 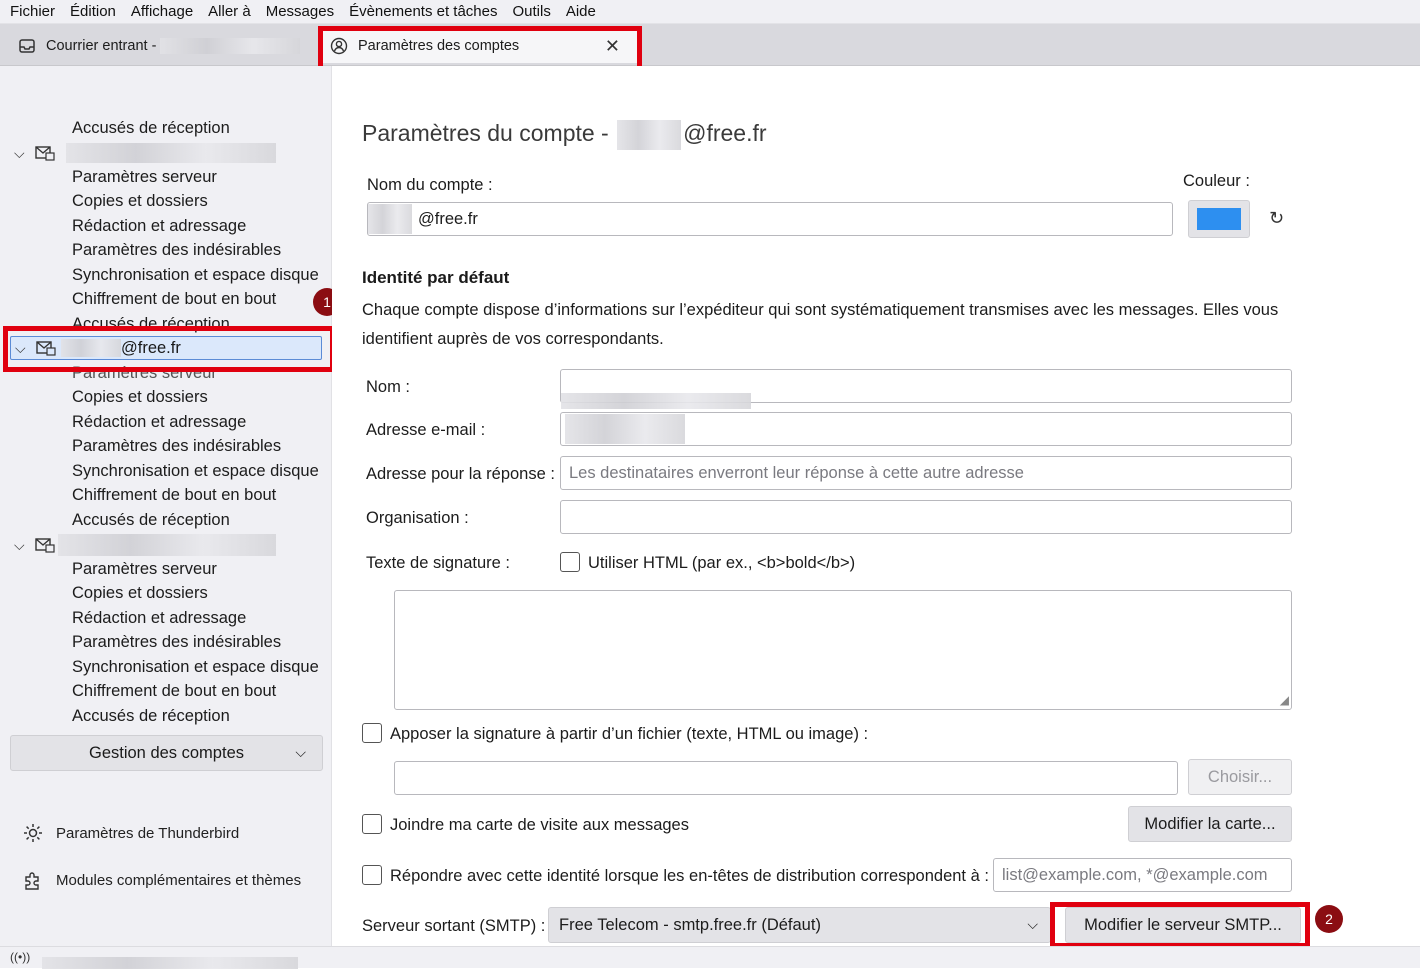 I want to click on page-title-prefix: Paramètres du compte -, so click(x=485, y=133).